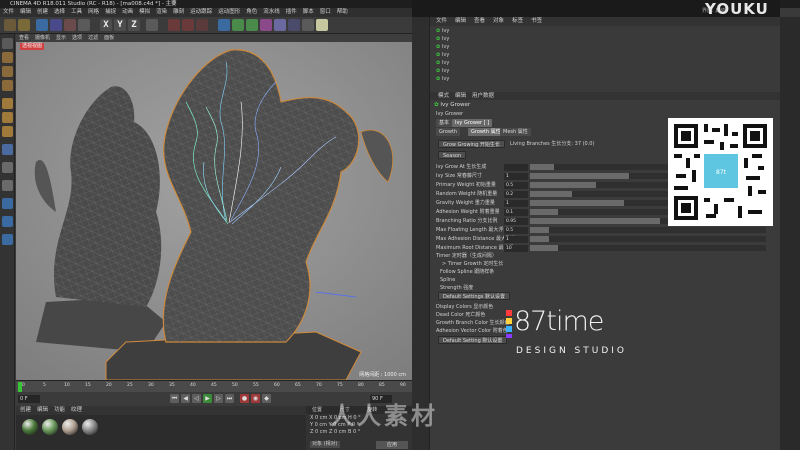  I want to click on make-editable-icon, so click(7, 43).